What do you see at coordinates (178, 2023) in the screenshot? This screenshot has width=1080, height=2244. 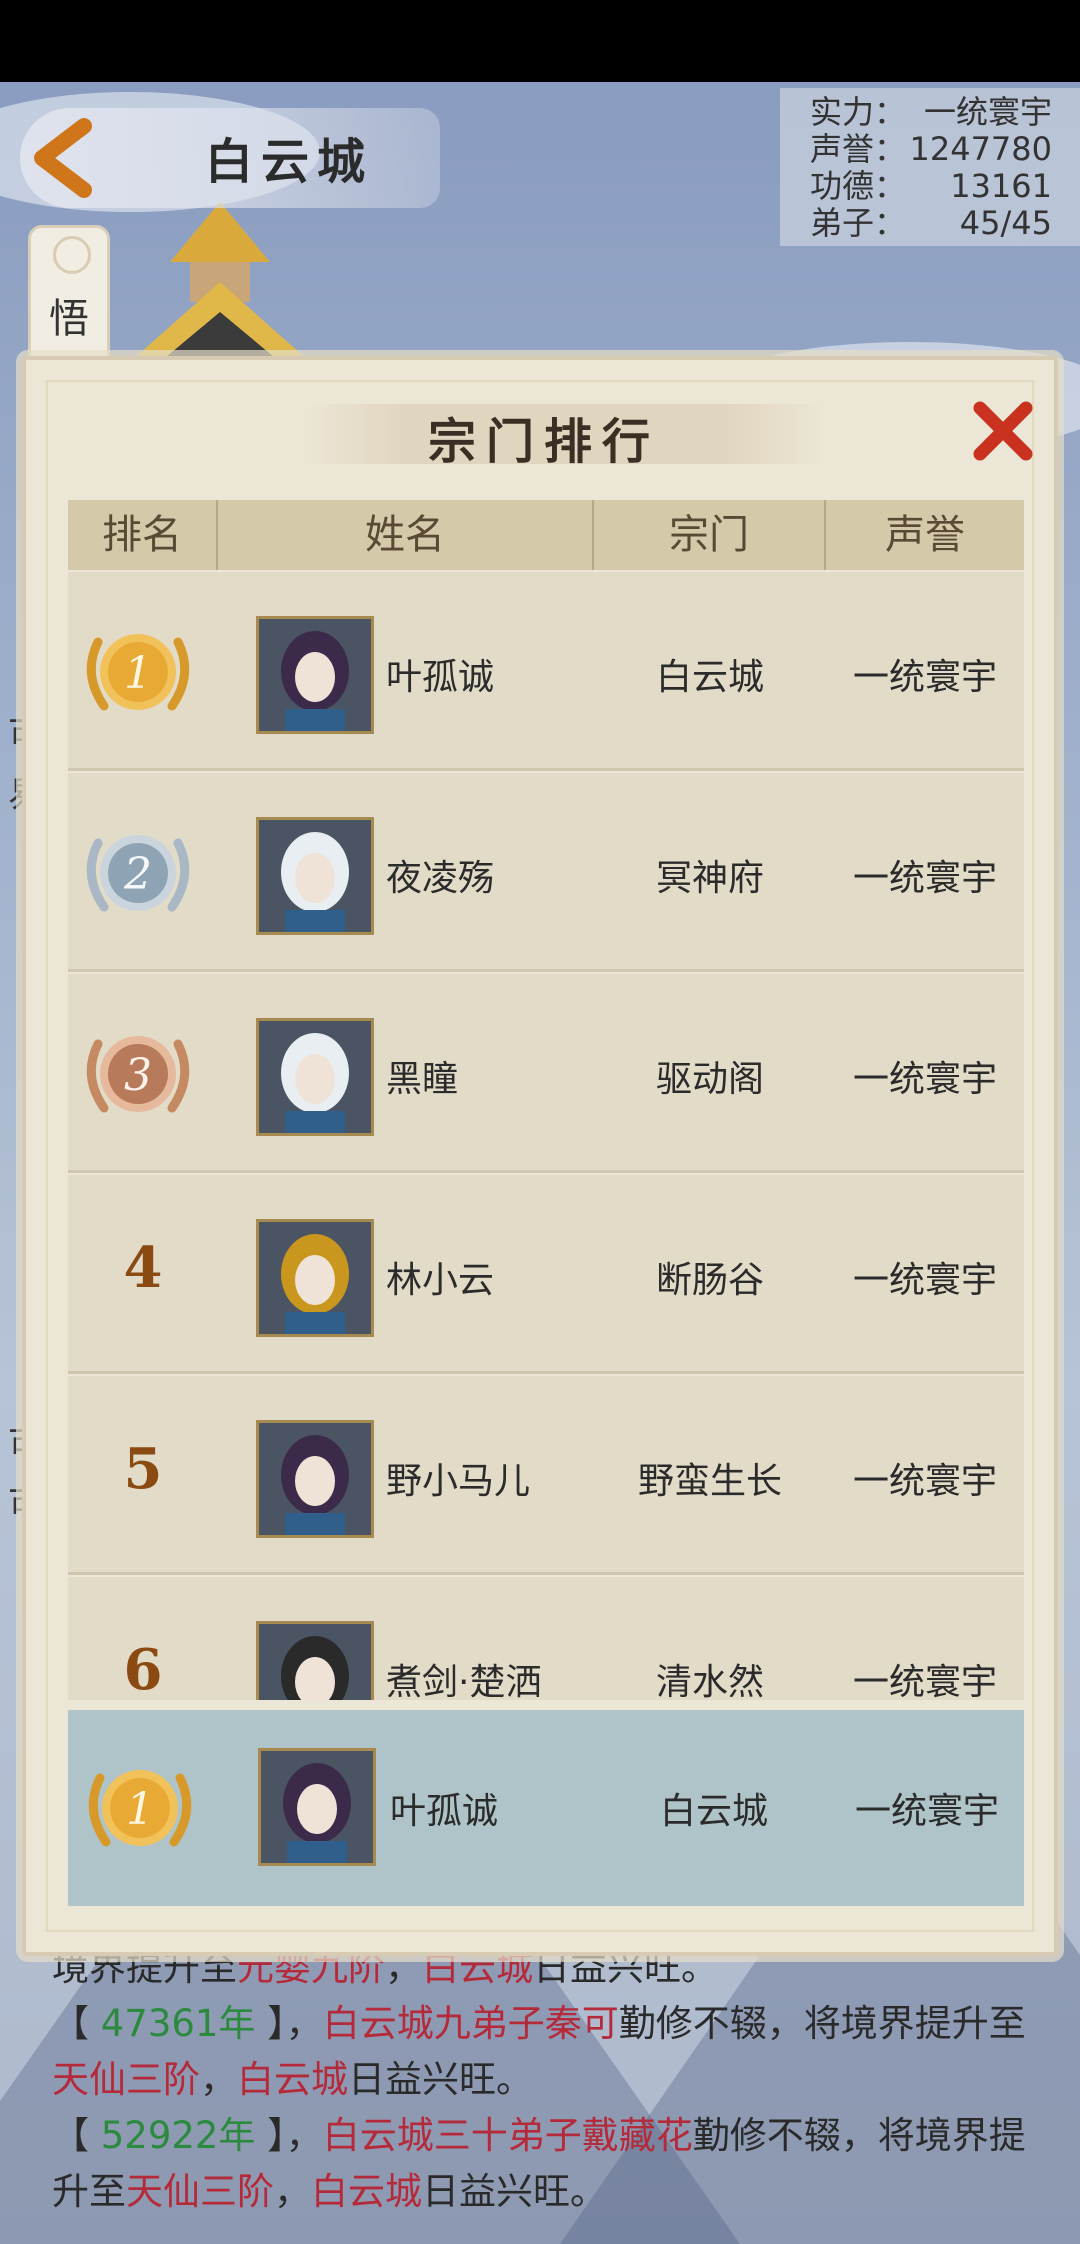 I see `log-year: 47361年` at bounding box center [178, 2023].